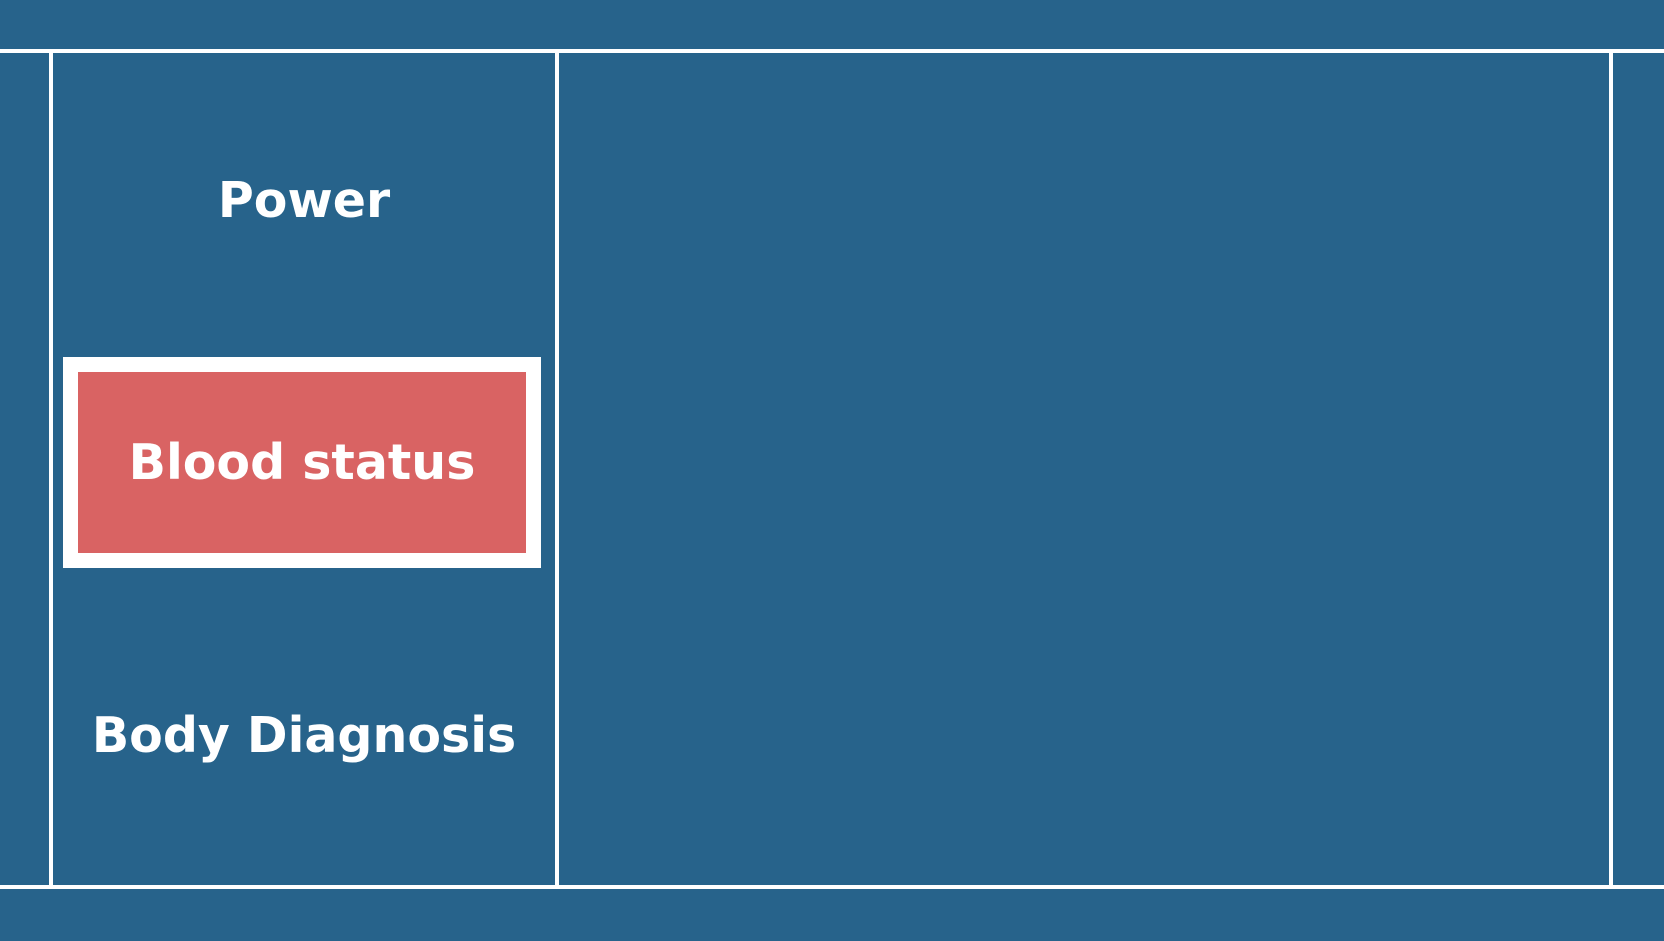 This screenshot has width=1664, height=941. I want to click on menu-item-label: Blood status, so click(302, 462).